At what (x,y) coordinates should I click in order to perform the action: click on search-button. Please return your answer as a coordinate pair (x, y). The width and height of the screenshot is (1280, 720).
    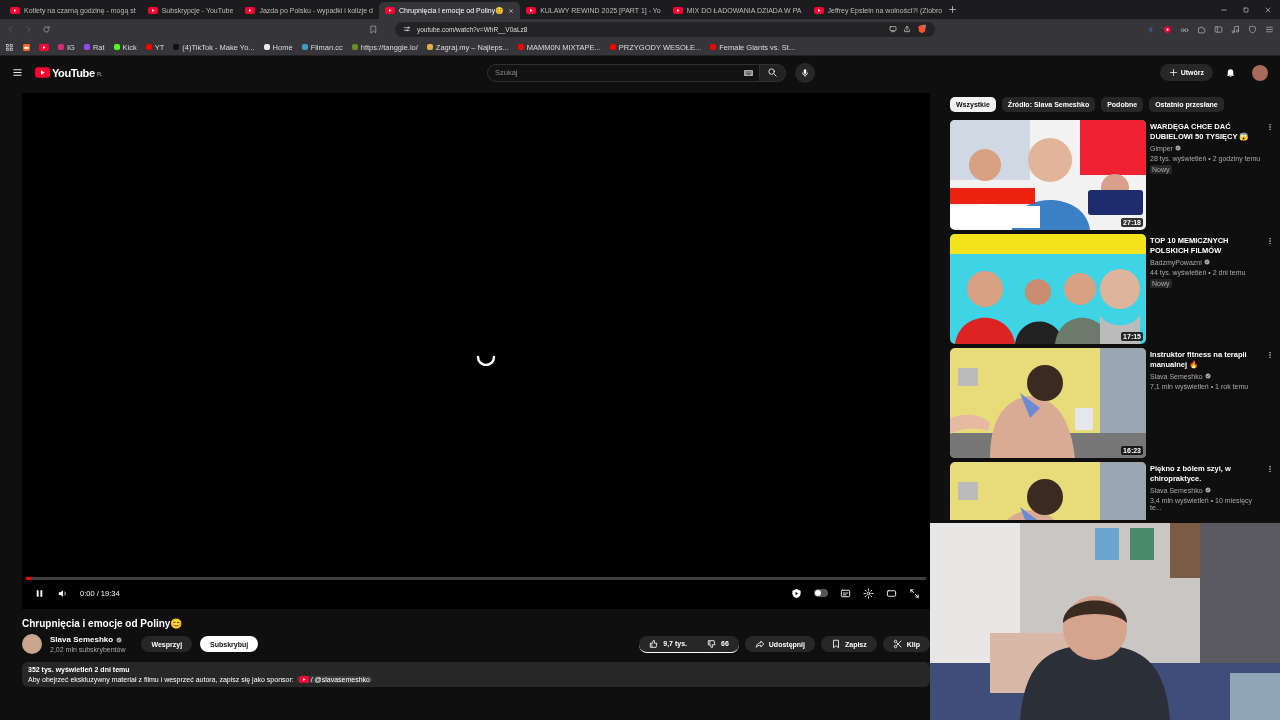
    Looking at the image, I should click on (772, 72).